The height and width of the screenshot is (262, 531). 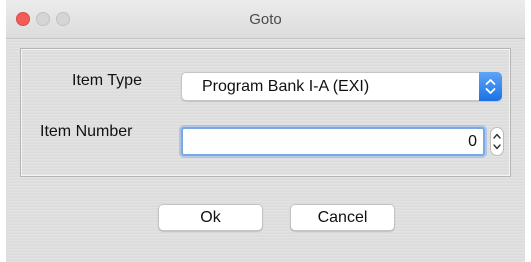 I want to click on item-type-select: Program Bank I-A (EXI), so click(x=341, y=86).